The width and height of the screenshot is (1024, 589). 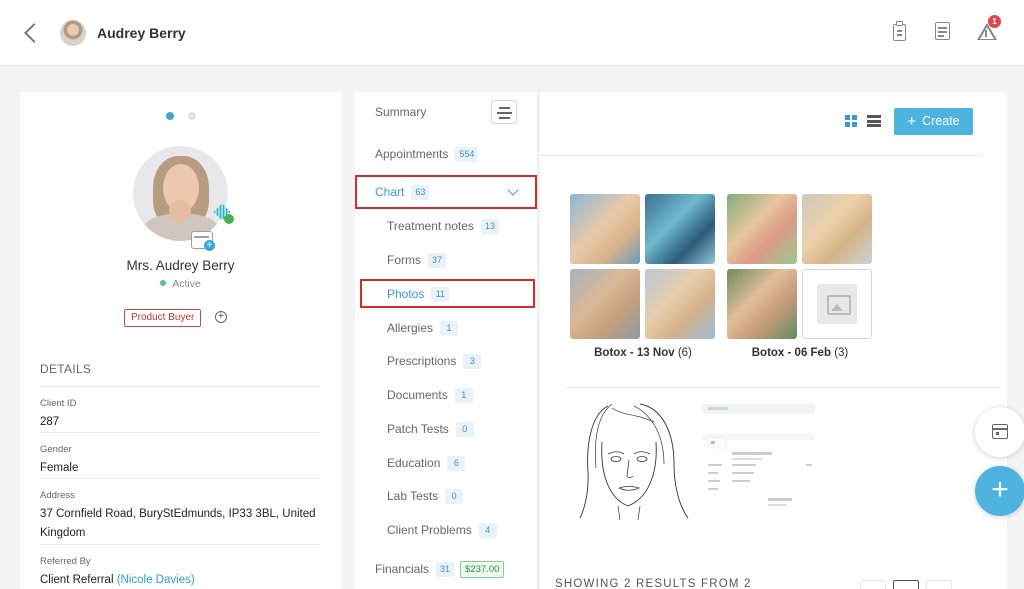 What do you see at coordinates (417, 395) in the screenshot?
I see `nav-label: Documents` at bounding box center [417, 395].